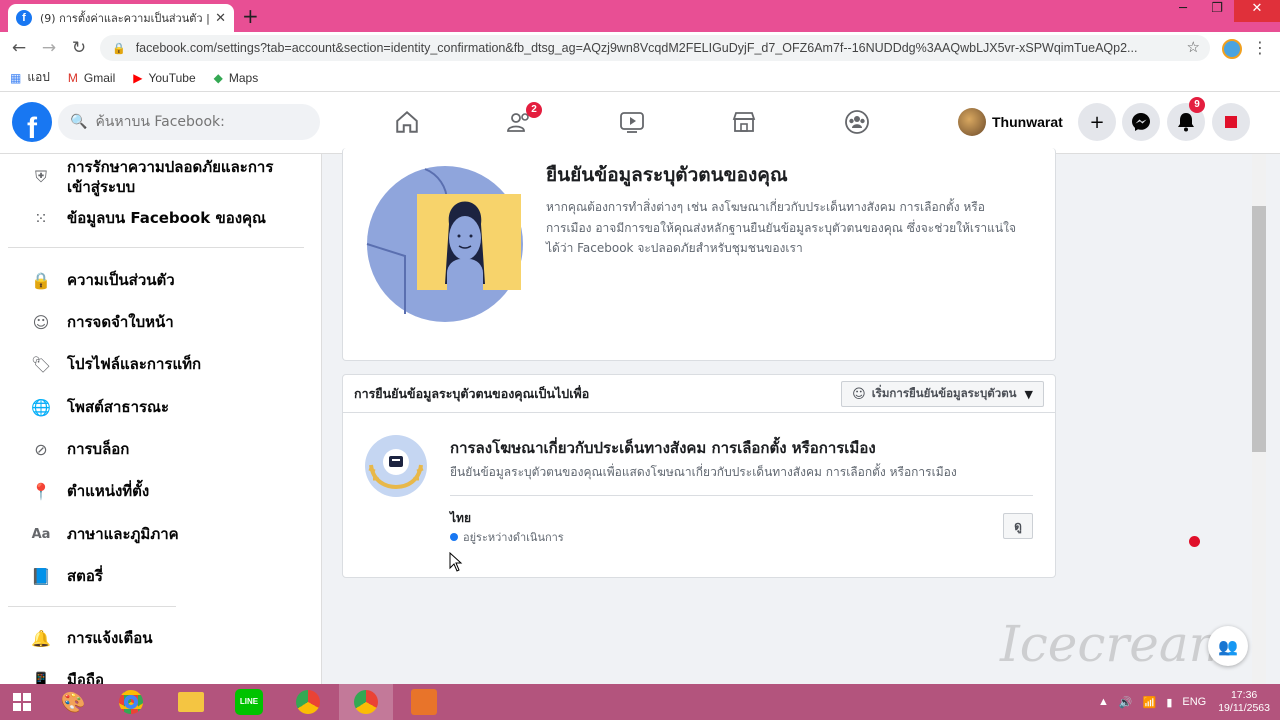  What do you see at coordinates (1194, 541) in the screenshot?
I see `recording-indicator` at bounding box center [1194, 541].